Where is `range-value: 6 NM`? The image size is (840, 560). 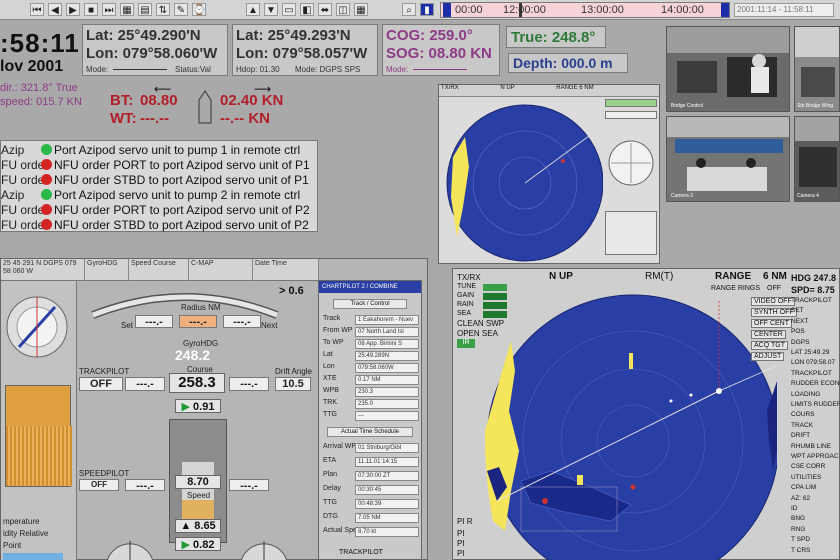
range-value: 6 NM is located at coordinates (775, 276).